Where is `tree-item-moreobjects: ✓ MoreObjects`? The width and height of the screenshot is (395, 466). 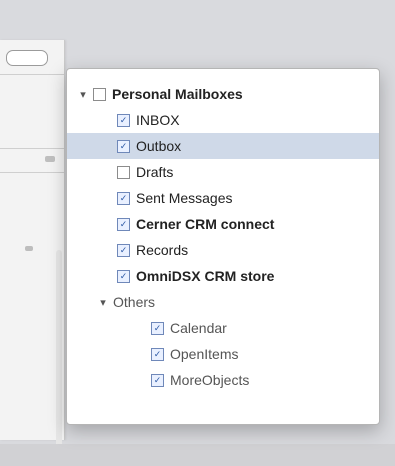
tree-item-moreobjects: ✓ MoreObjects is located at coordinates (223, 380).